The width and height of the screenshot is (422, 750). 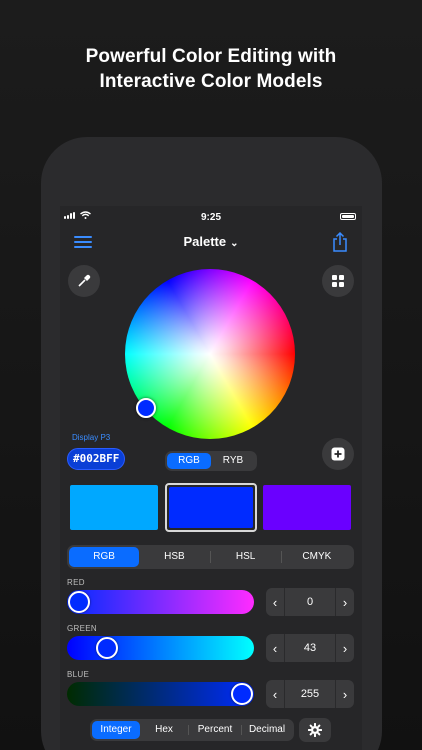 I want to click on model-option-ryb: RYB, so click(x=233, y=461).